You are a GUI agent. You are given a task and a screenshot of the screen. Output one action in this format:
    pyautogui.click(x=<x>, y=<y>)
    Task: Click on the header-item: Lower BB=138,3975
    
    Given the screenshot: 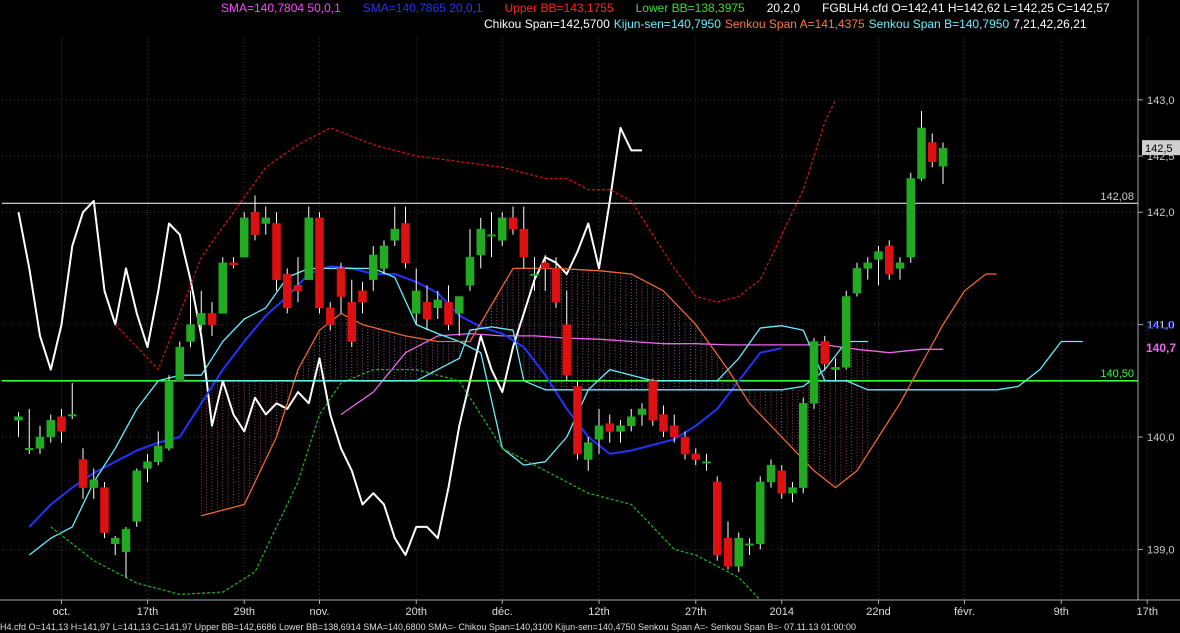 What is the action you would take?
    pyautogui.click(x=690, y=8)
    